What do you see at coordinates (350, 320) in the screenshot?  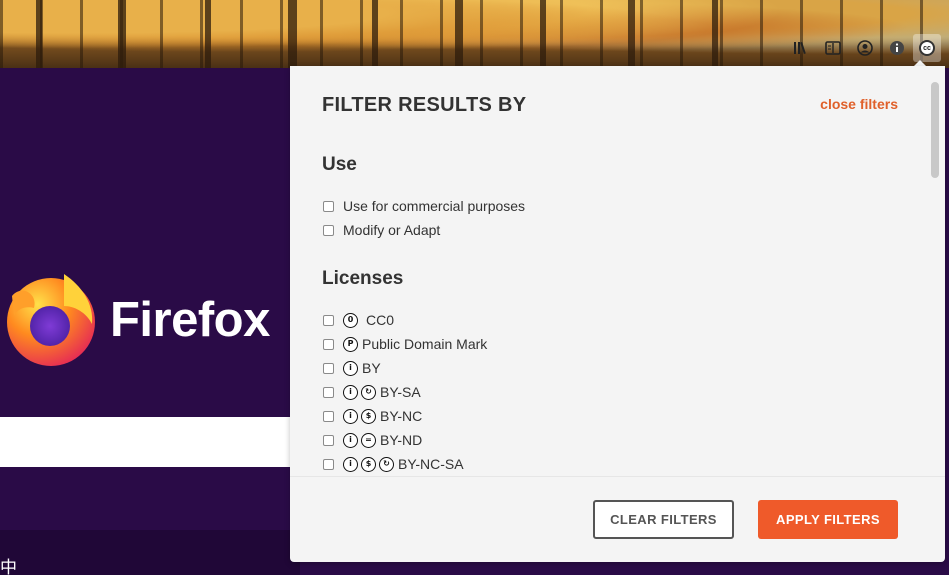 I see `zero-icon: 0` at bounding box center [350, 320].